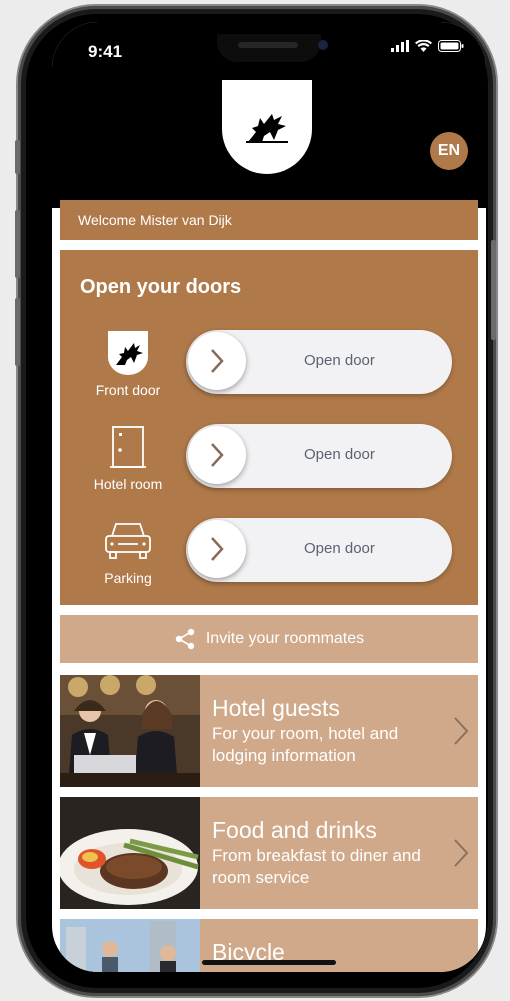  What do you see at coordinates (294, 830) in the screenshot?
I see `card-title: Food and drinks` at bounding box center [294, 830].